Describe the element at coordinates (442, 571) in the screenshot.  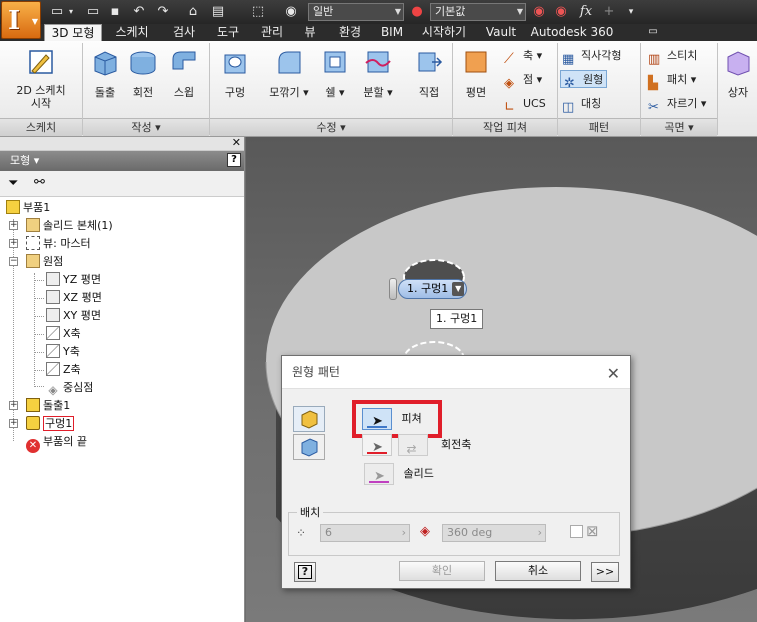
I see `ok-button: 확인` at that location.